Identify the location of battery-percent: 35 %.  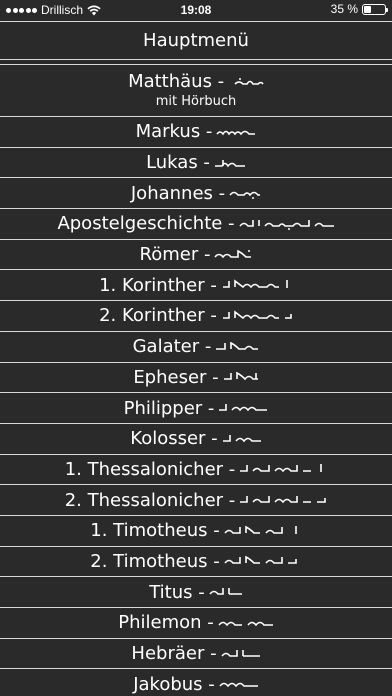
(344, 9).